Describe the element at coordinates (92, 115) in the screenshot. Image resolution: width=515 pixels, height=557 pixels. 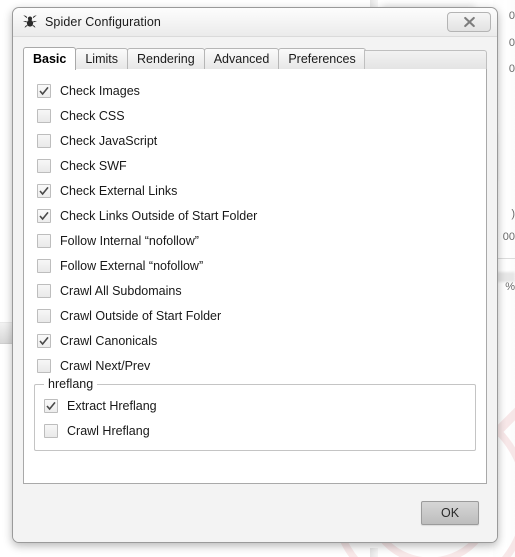
I see `option-label: Check CSS` at that location.